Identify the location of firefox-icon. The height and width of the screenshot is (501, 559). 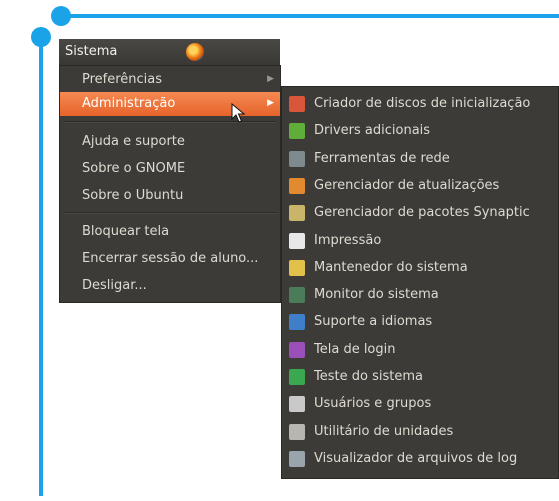
(195, 52).